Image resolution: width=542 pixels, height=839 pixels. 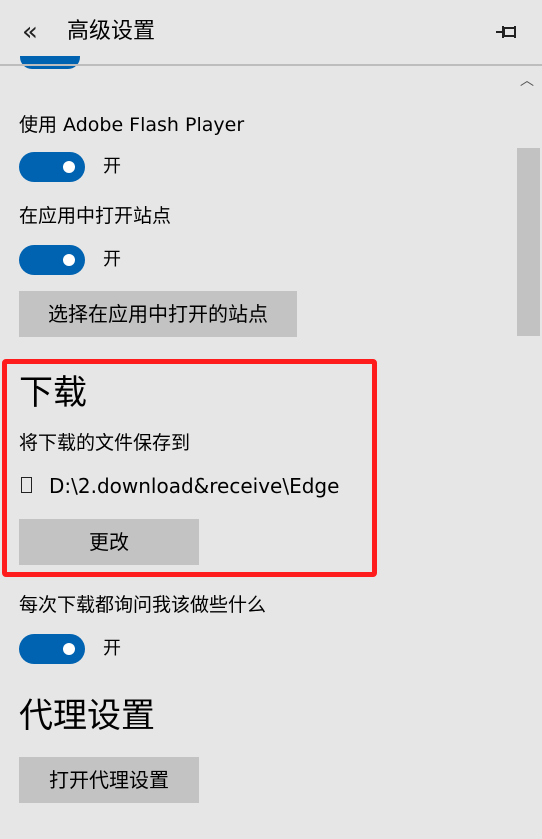 What do you see at coordinates (271, 65) in the screenshot?
I see `header-divider` at bounding box center [271, 65].